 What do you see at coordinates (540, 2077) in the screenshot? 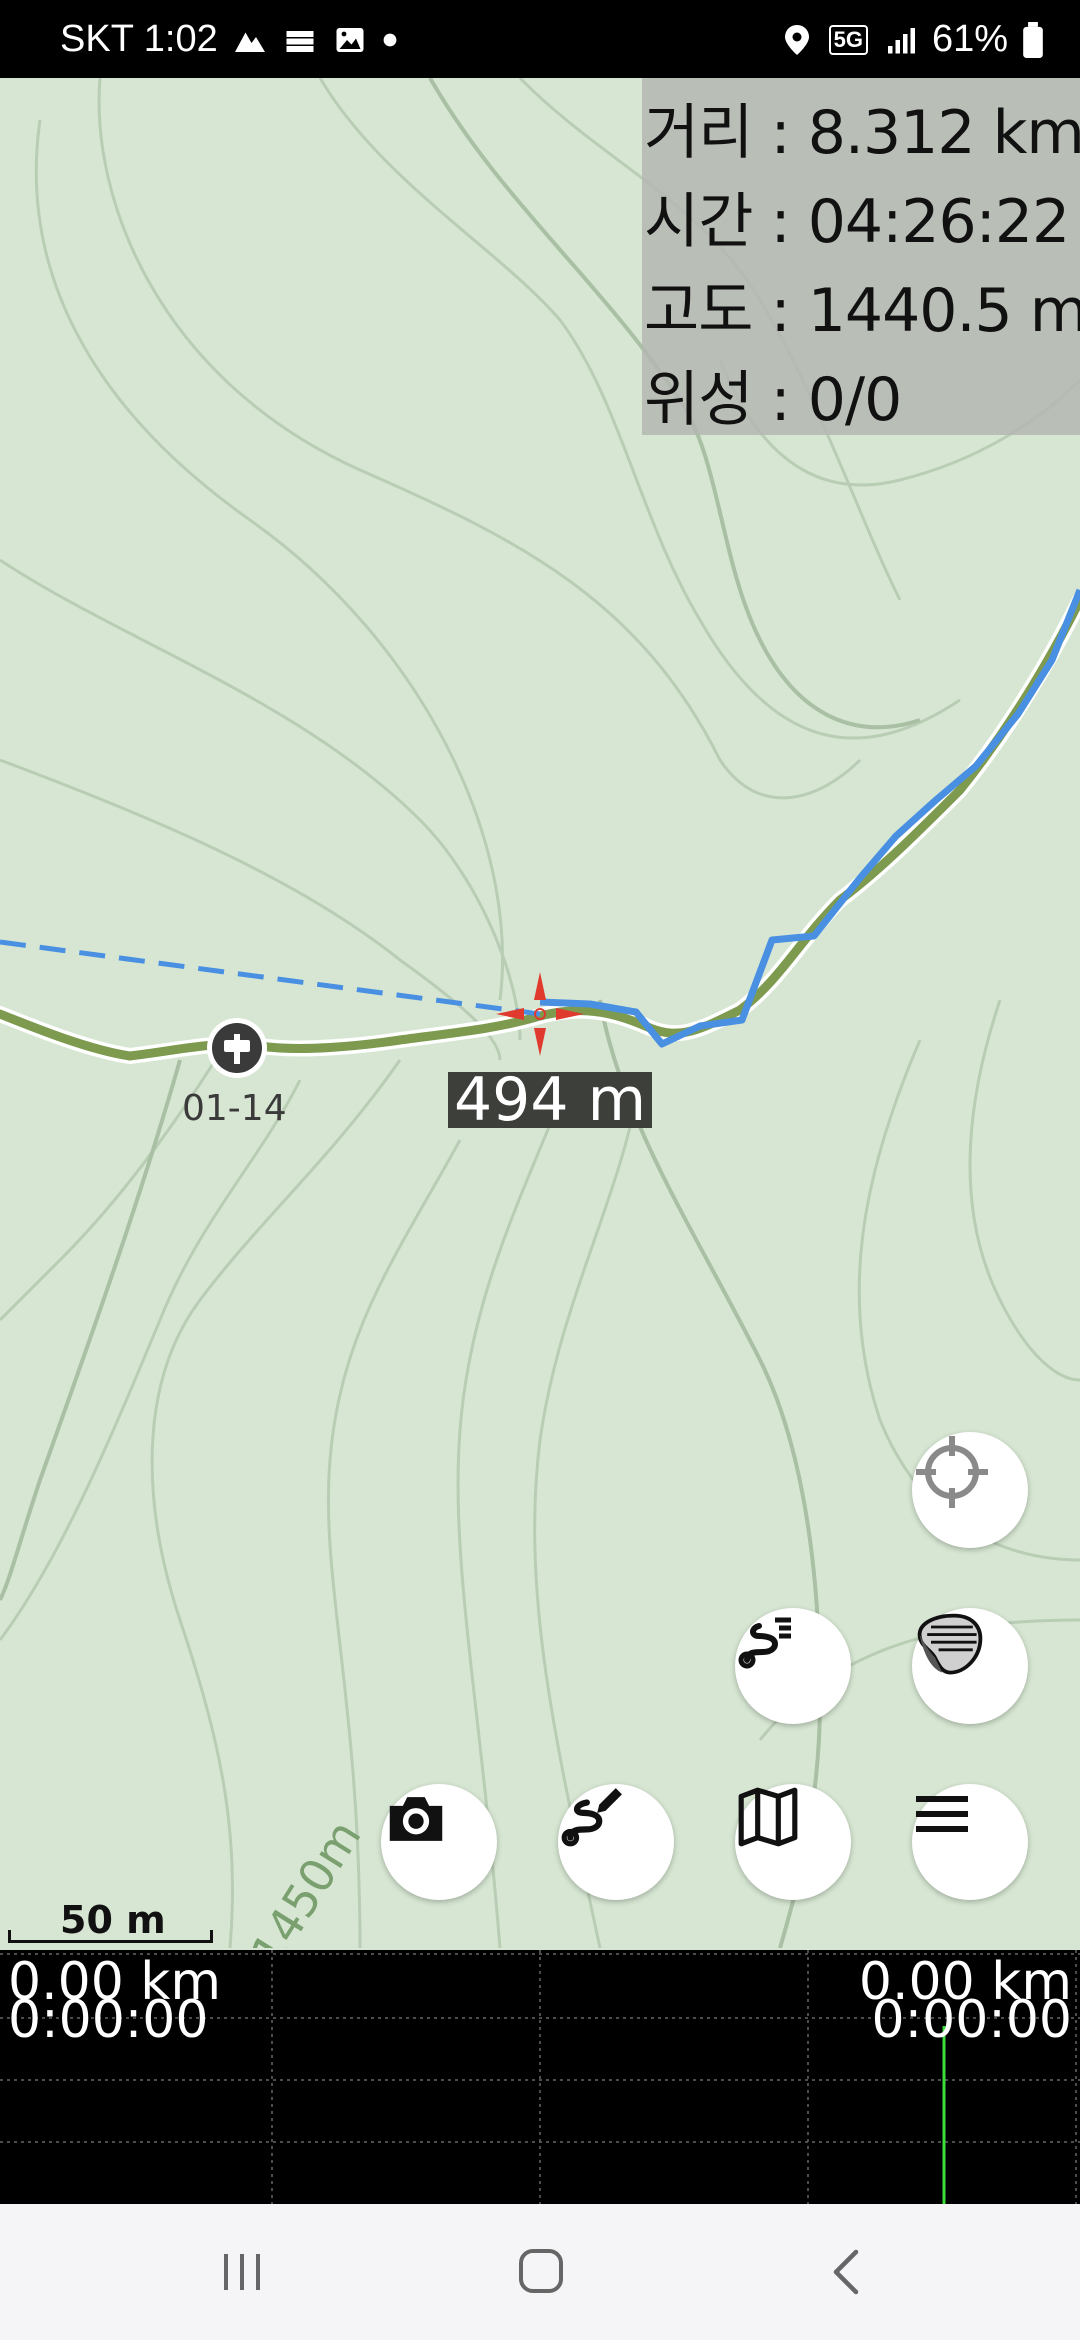
I see `elevation-profile: 0.00 km 0:00:00 0.00 km 0:00:00` at bounding box center [540, 2077].